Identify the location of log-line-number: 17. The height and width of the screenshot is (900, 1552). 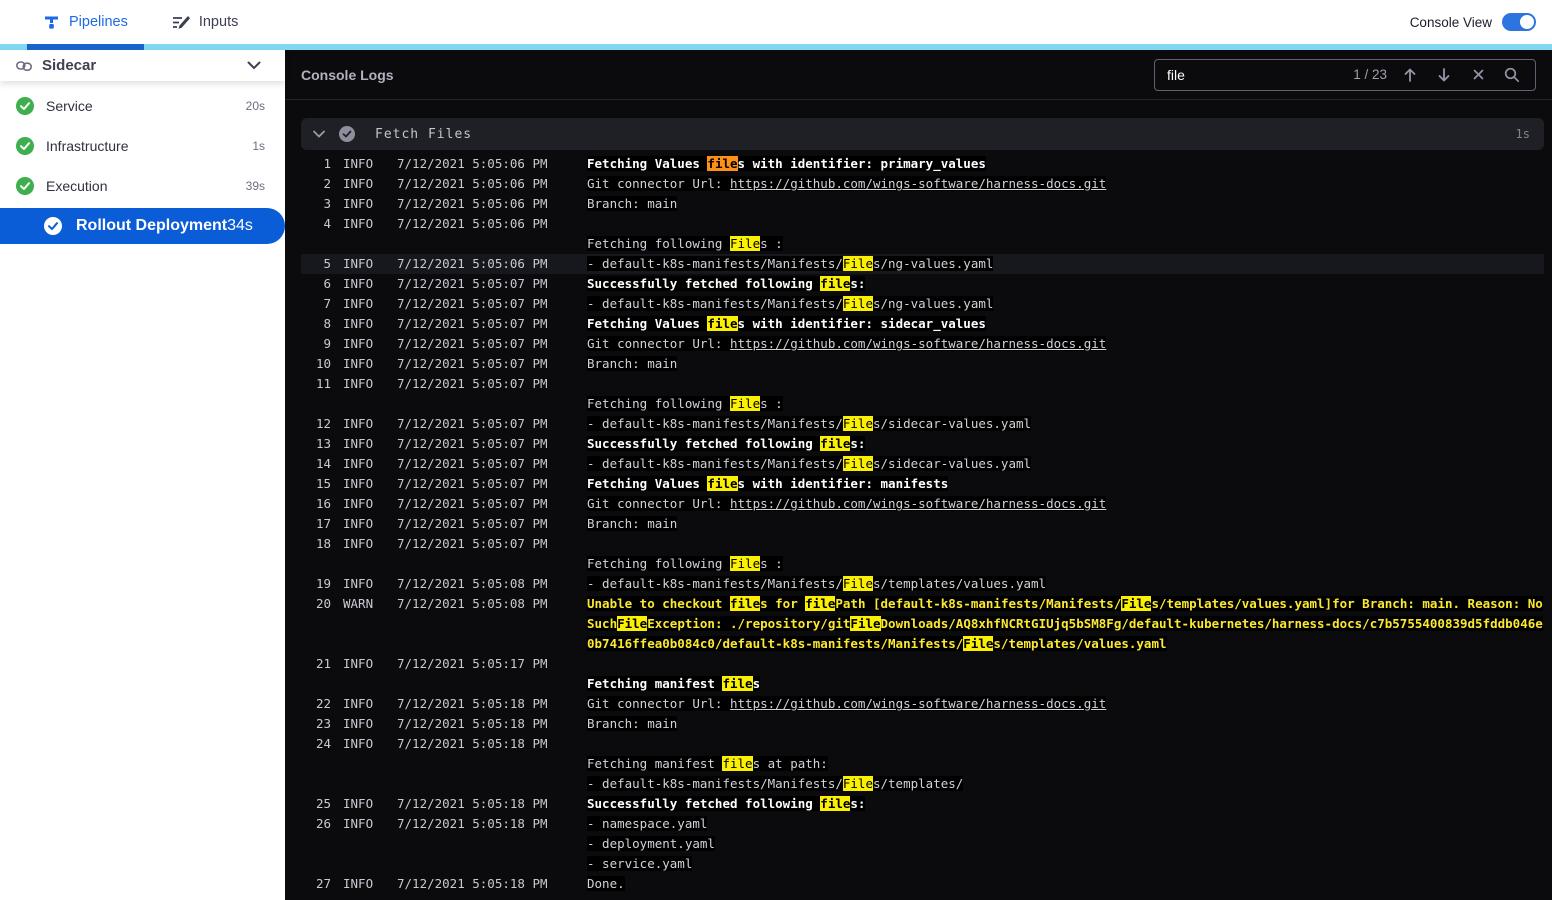
(323, 523).